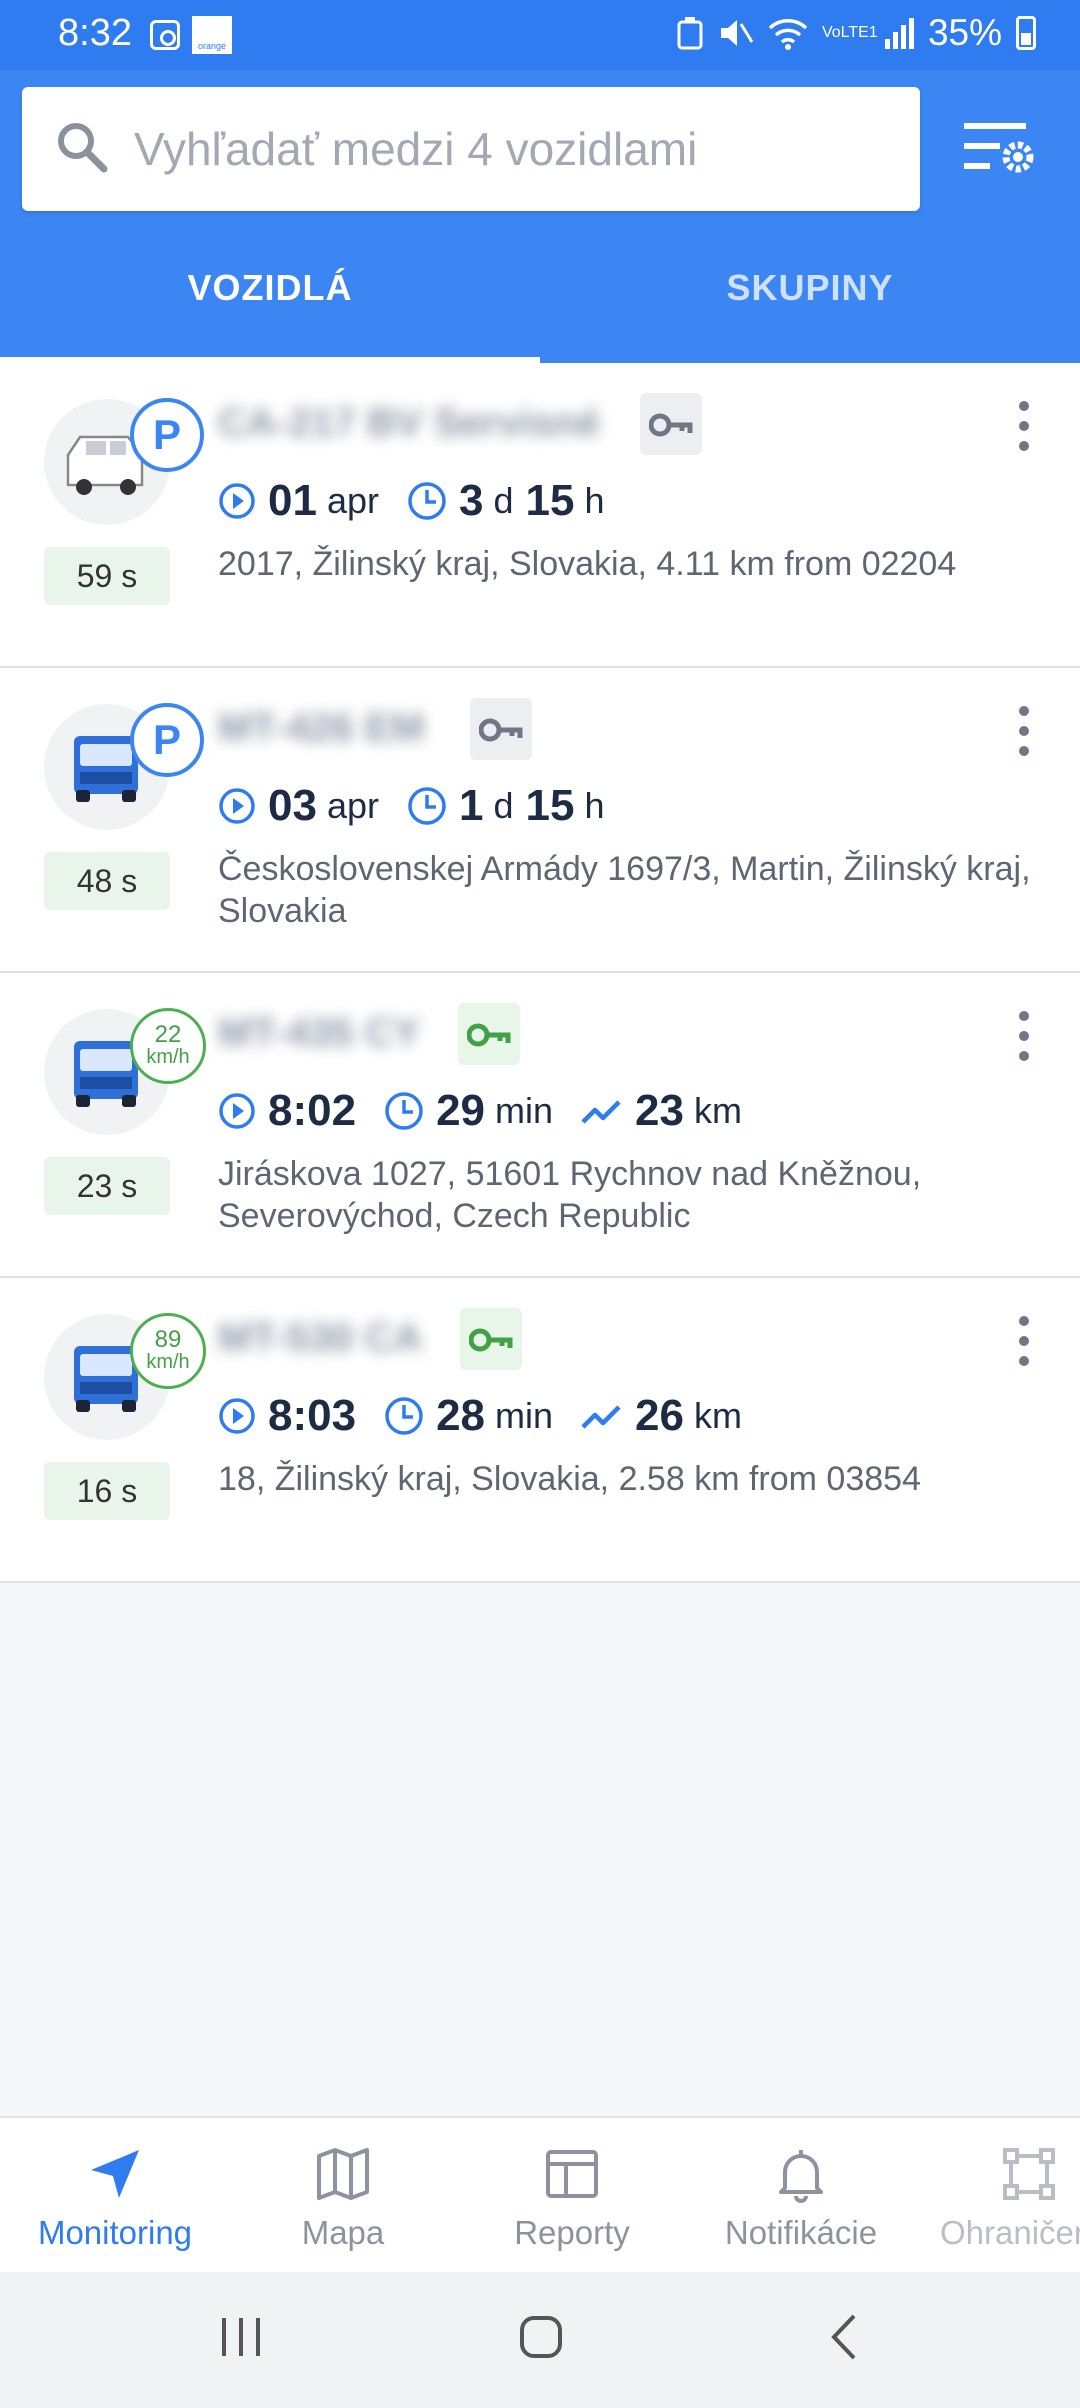  What do you see at coordinates (115, 2195) in the screenshot?
I see `nav-monitoring: Monitoring` at bounding box center [115, 2195].